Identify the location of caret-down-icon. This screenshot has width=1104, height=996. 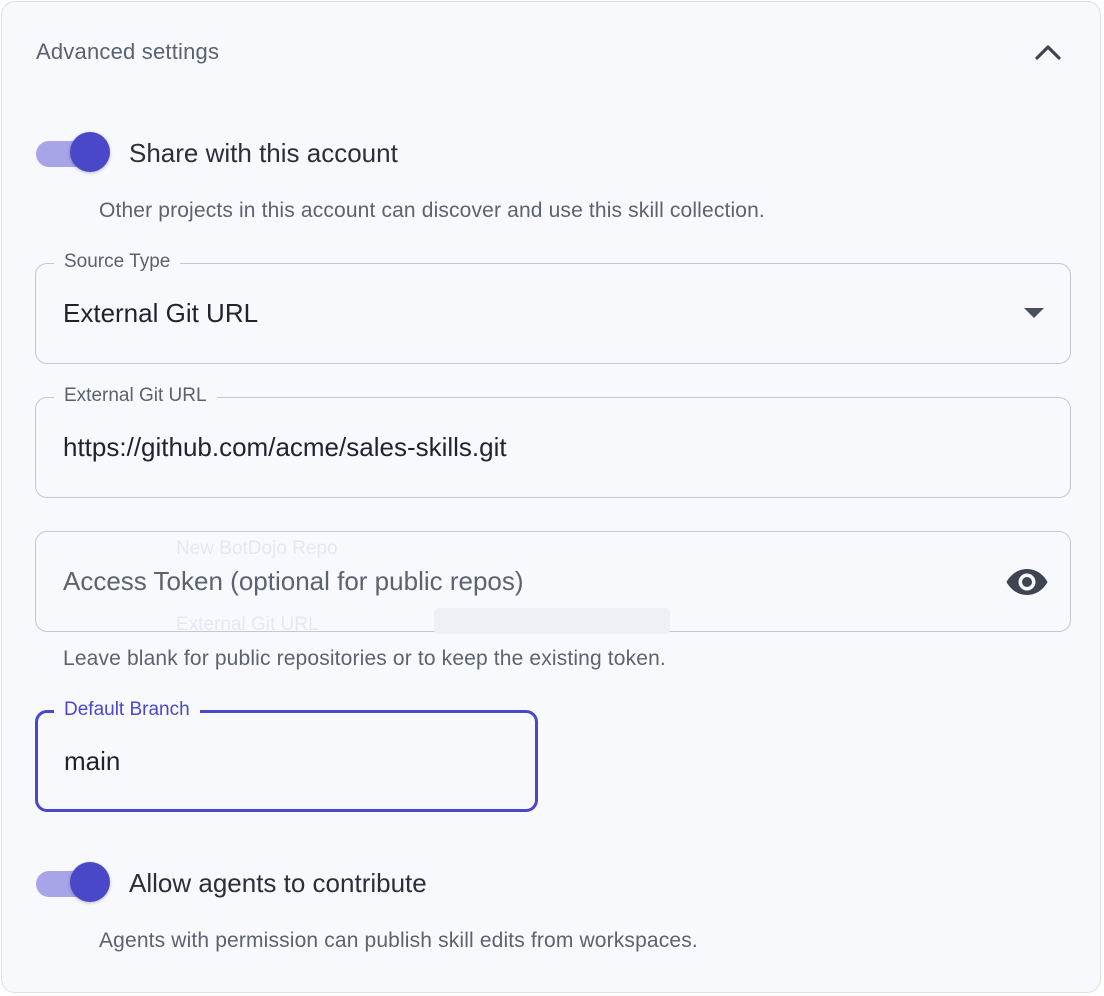
(1034, 313).